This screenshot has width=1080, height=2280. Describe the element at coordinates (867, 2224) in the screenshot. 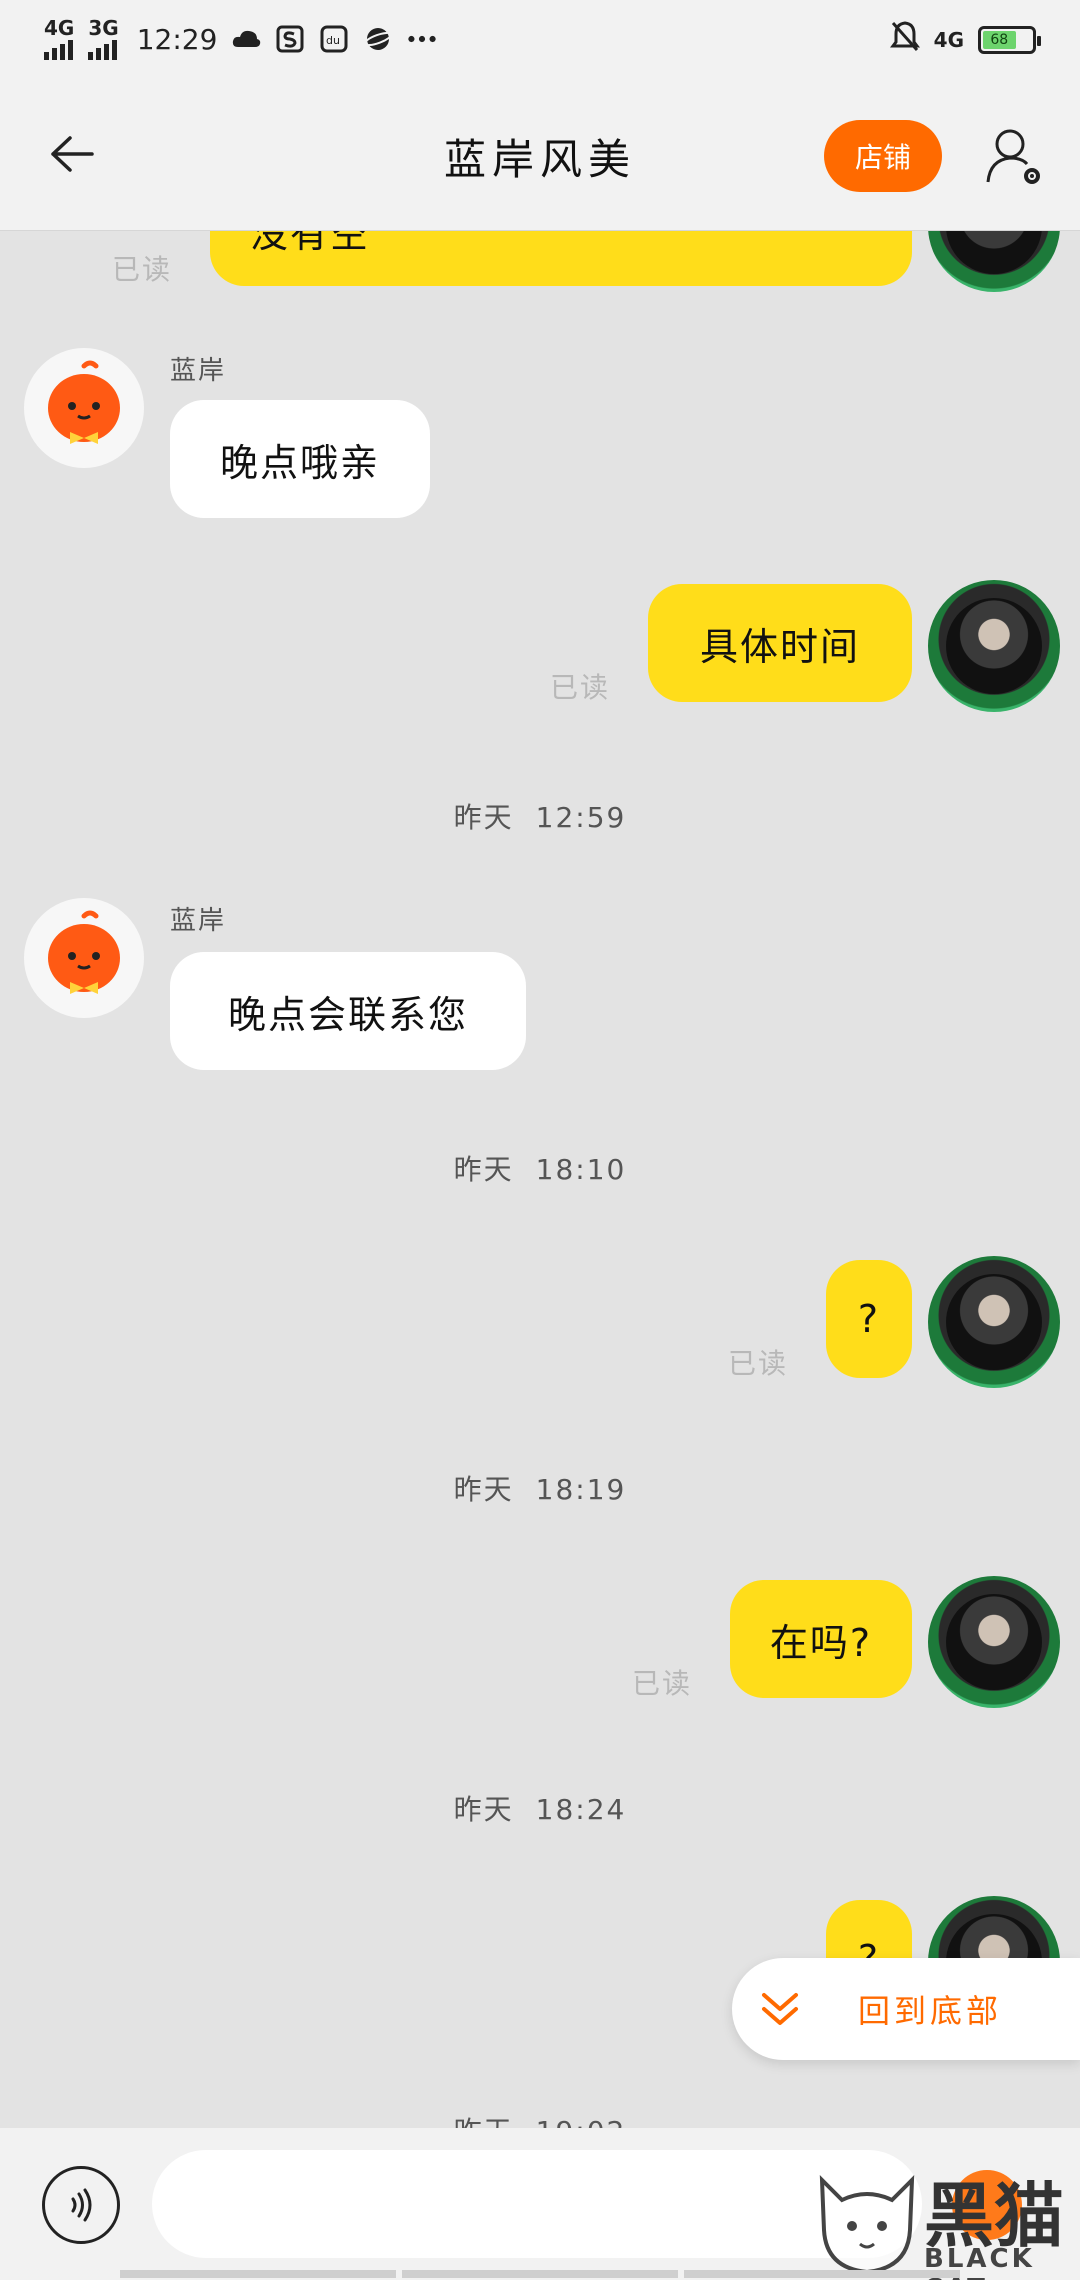

I see `cat-logo-icon` at that location.